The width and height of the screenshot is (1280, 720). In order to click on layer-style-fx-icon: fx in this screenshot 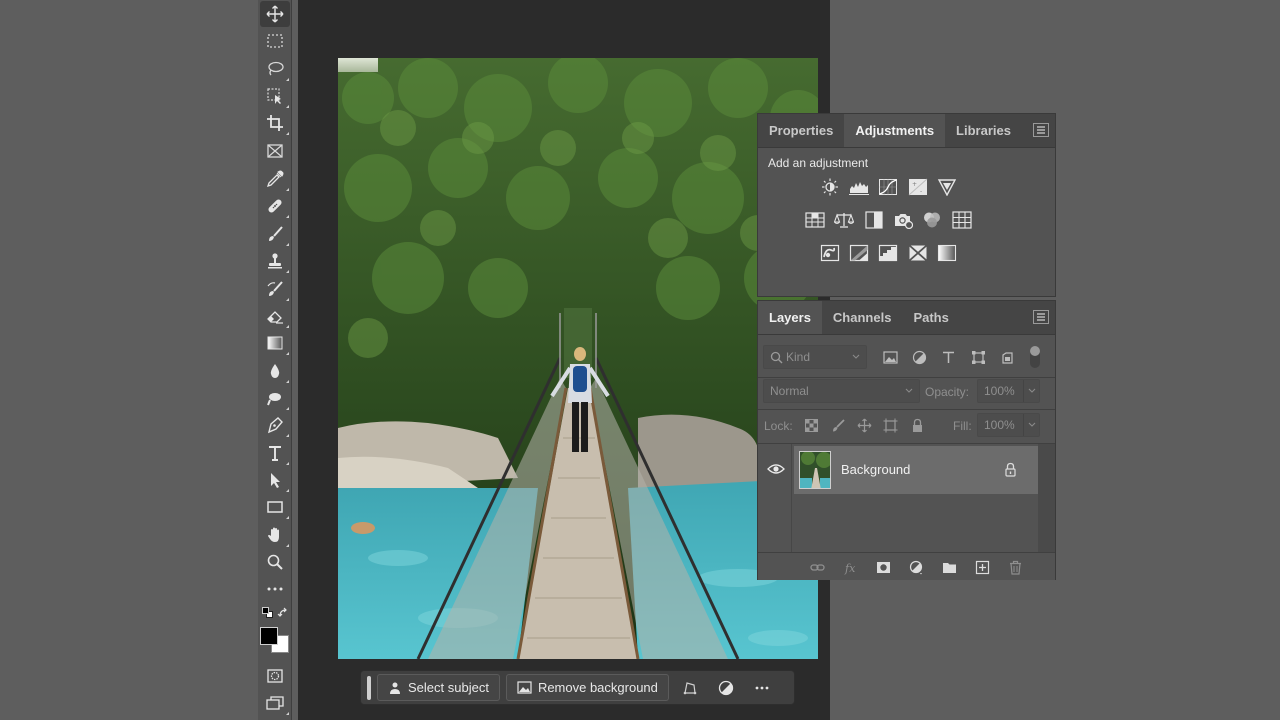, I will do `click(851, 567)`.